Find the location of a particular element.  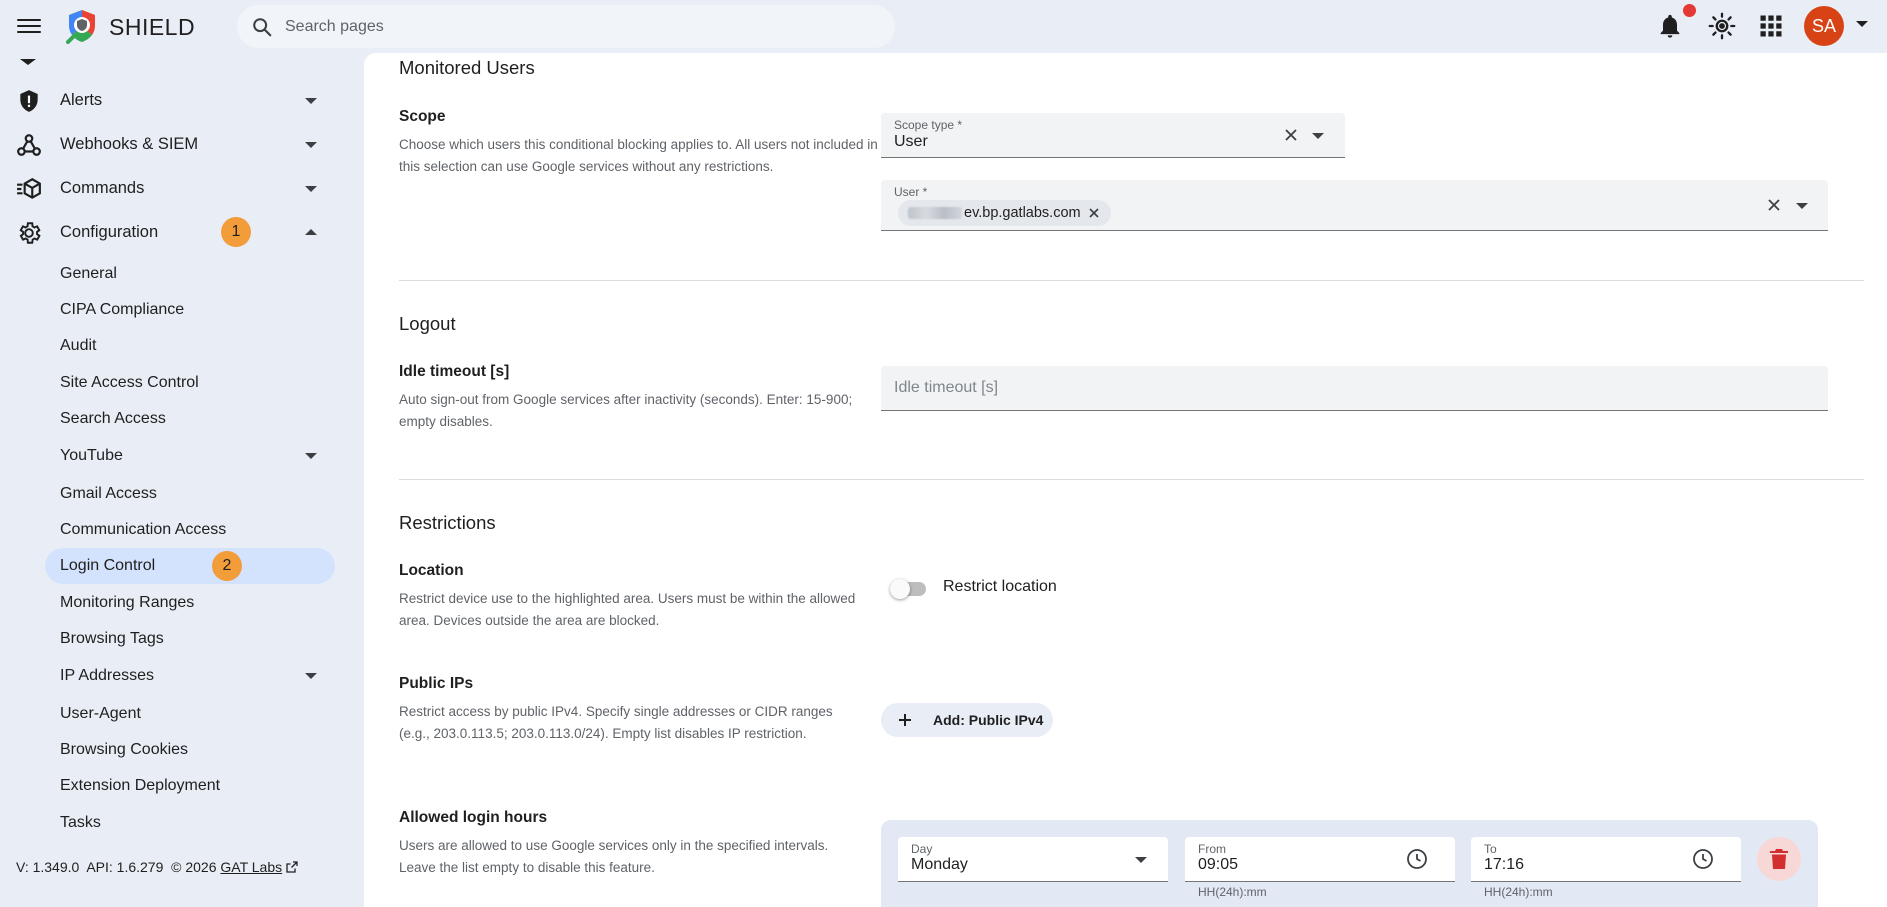

sidebar-item-tasks: Tasks is located at coordinates (190, 823).